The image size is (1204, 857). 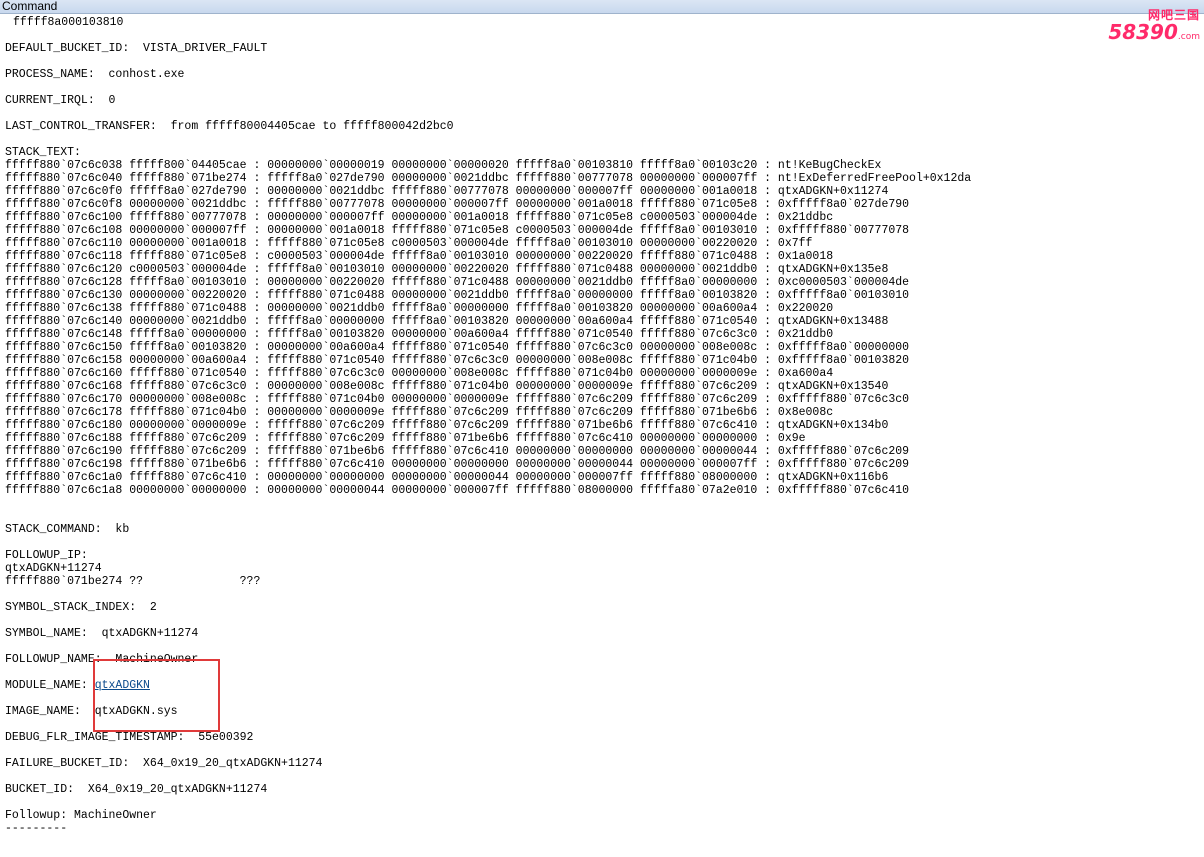 I want to click on stack-row: fffff880`07c6c130 00000000`00220020, so click(x=457, y=295).